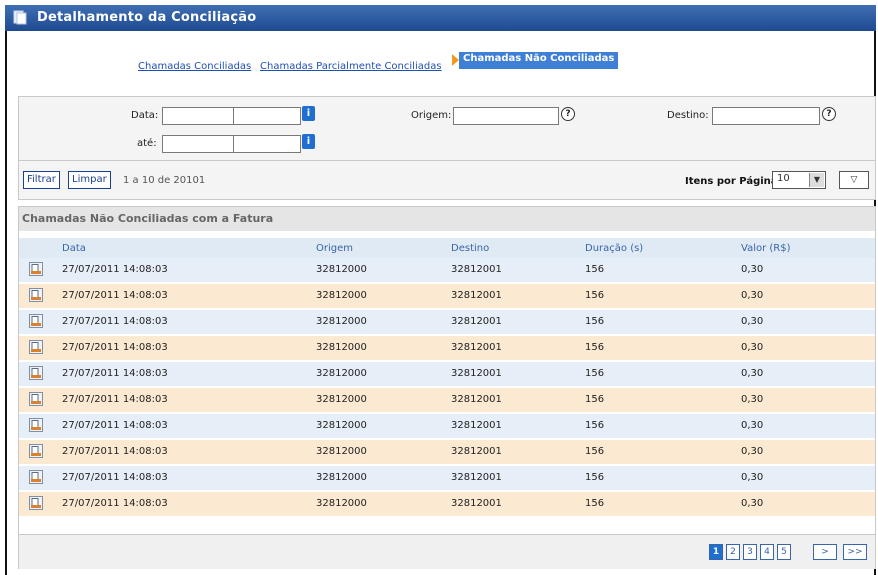 The height and width of the screenshot is (575, 878). What do you see at coordinates (688, 115) in the screenshot?
I see `destino-label: Destino:` at bounding box center [688, 115].